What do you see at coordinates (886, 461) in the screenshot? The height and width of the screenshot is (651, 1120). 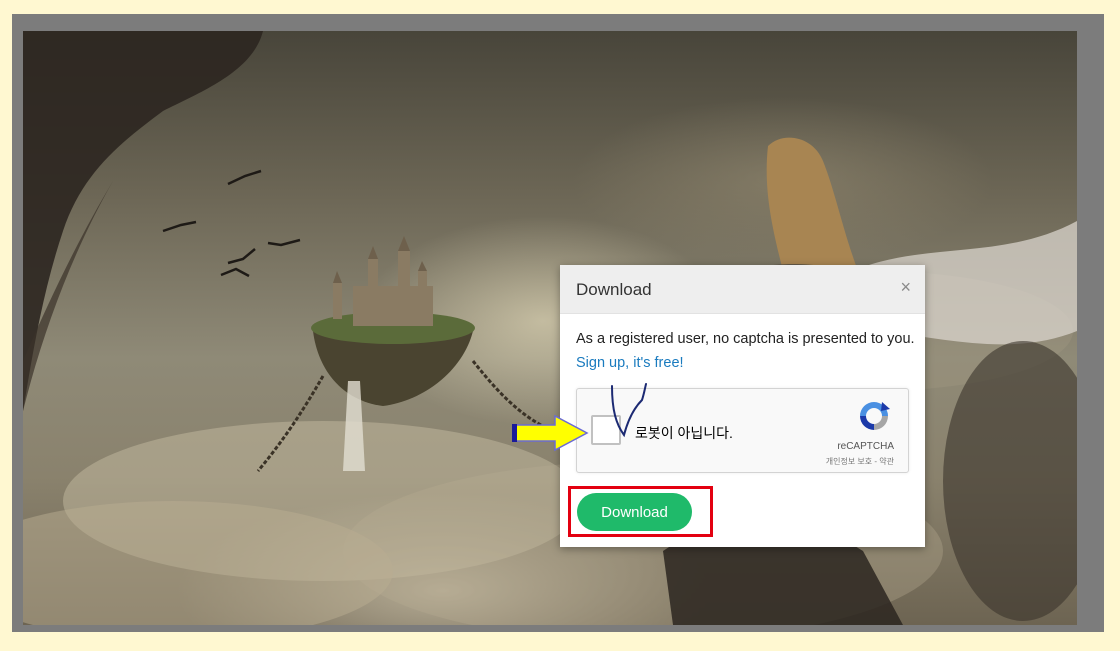 I see `terms-link: 약관` at bounding box center [886, 461].